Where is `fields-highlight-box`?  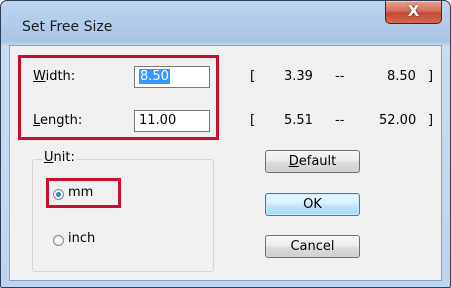
fields-highlight-box is located at coordinates (118, 97).